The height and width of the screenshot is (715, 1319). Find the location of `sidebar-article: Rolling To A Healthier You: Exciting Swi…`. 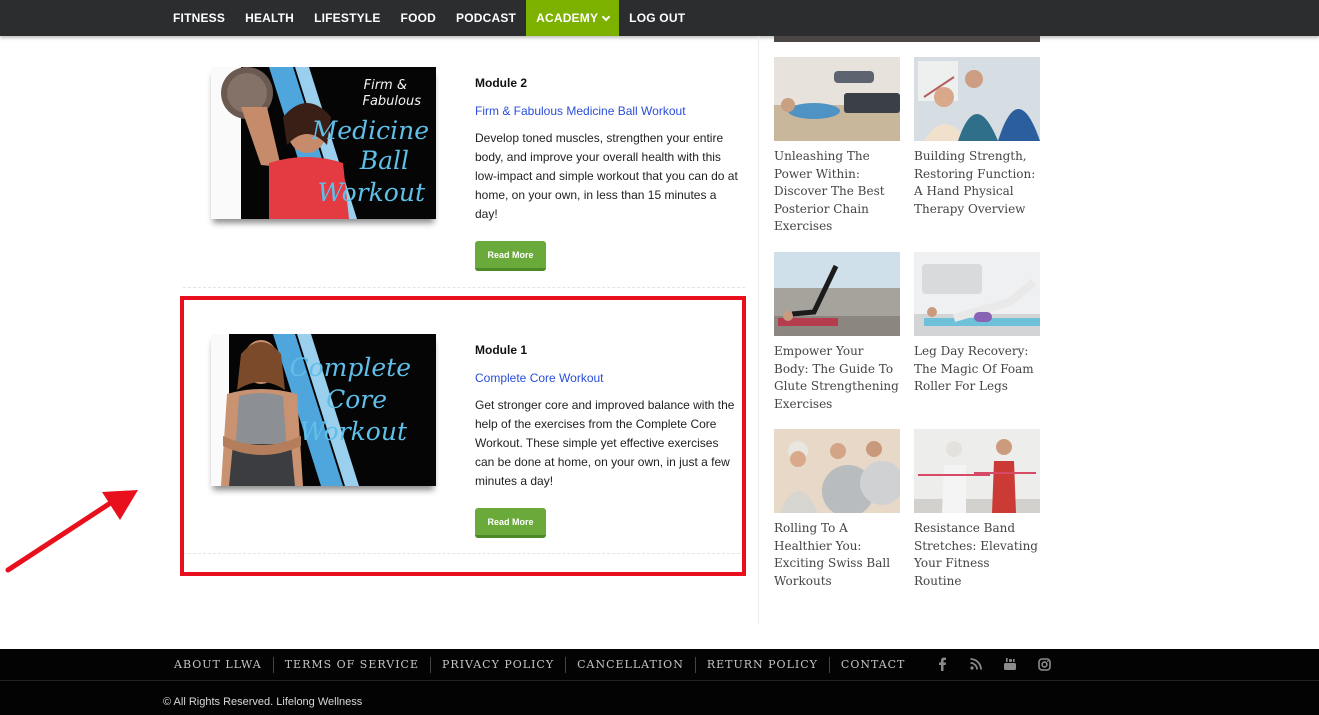

sidebar-article: Rolling To A Healthier You: Exciting Swi… is located at coordinates (837, 509).